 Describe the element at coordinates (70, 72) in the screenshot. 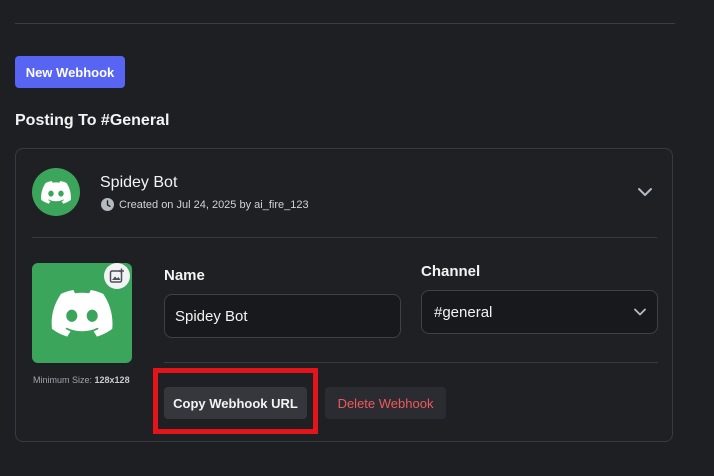

I see `new-webhook-button: New Webhook` at that location.